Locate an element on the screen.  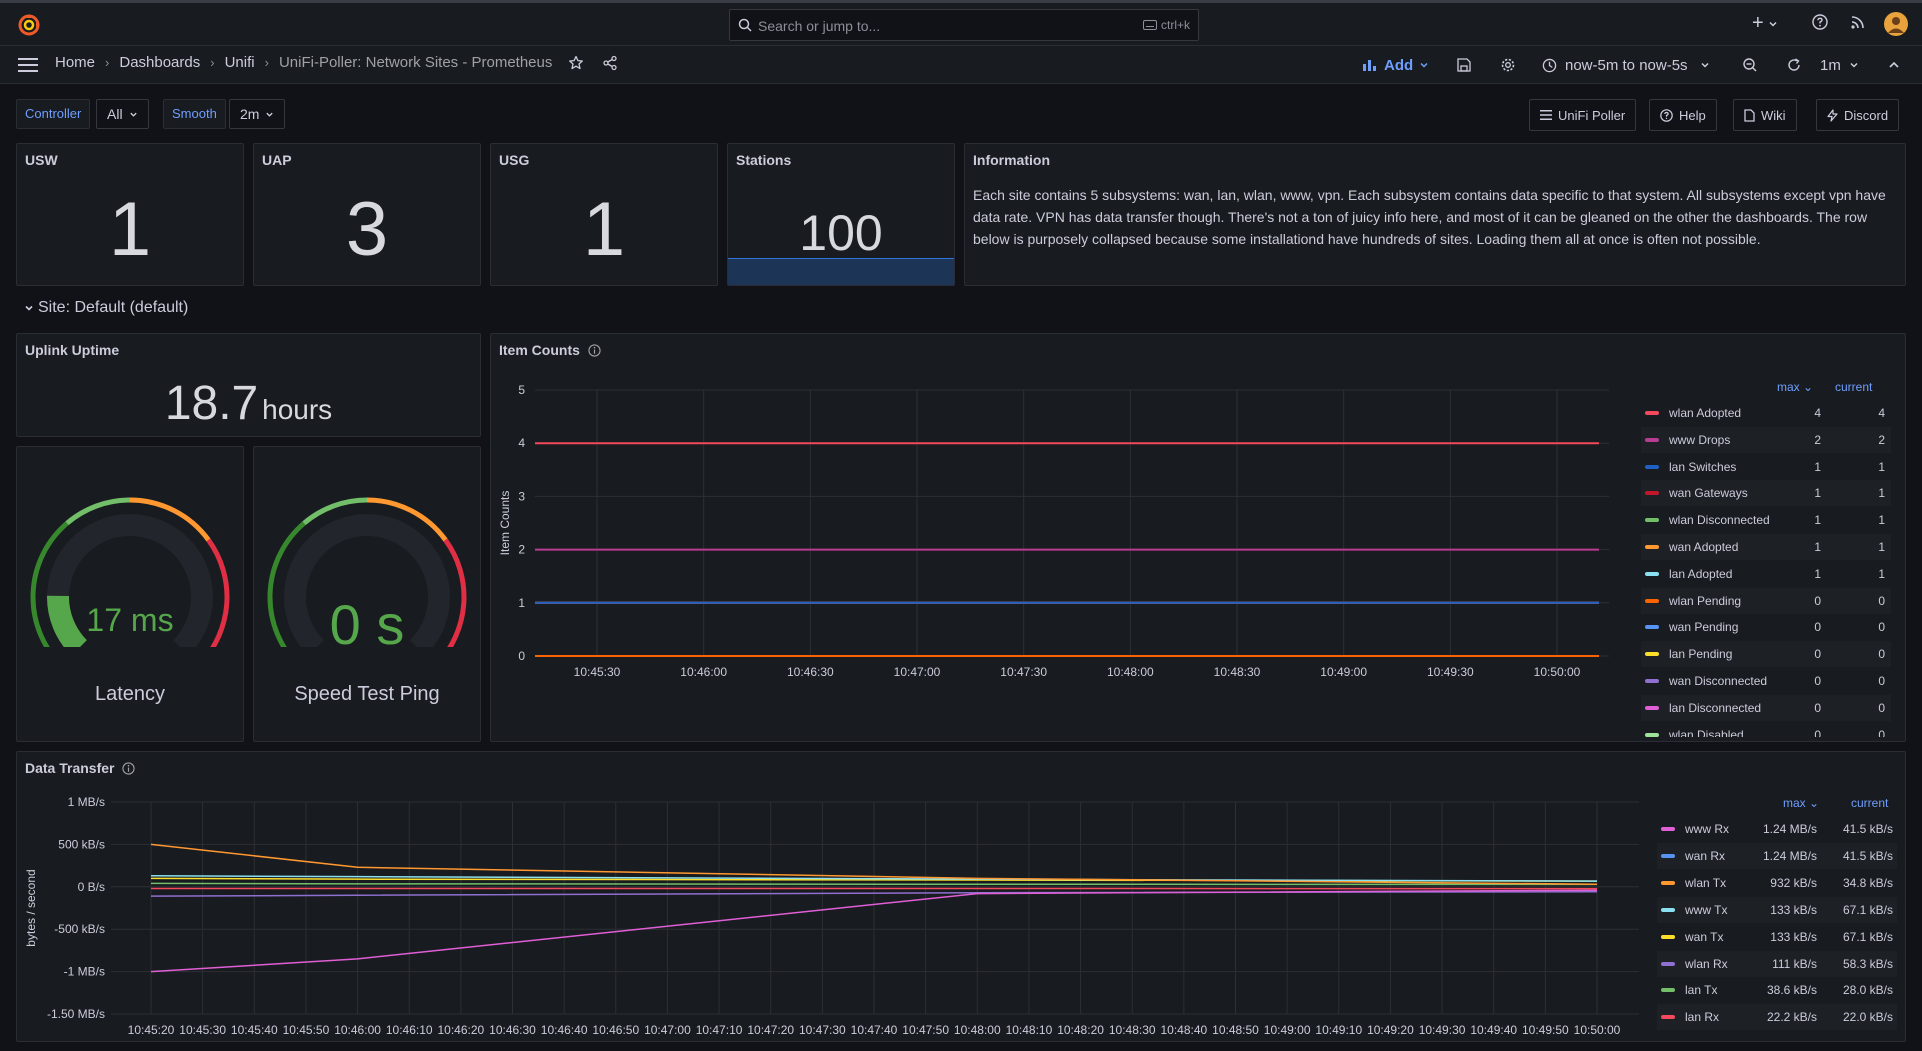
controller-select: All is located at coordinates (122, 114).